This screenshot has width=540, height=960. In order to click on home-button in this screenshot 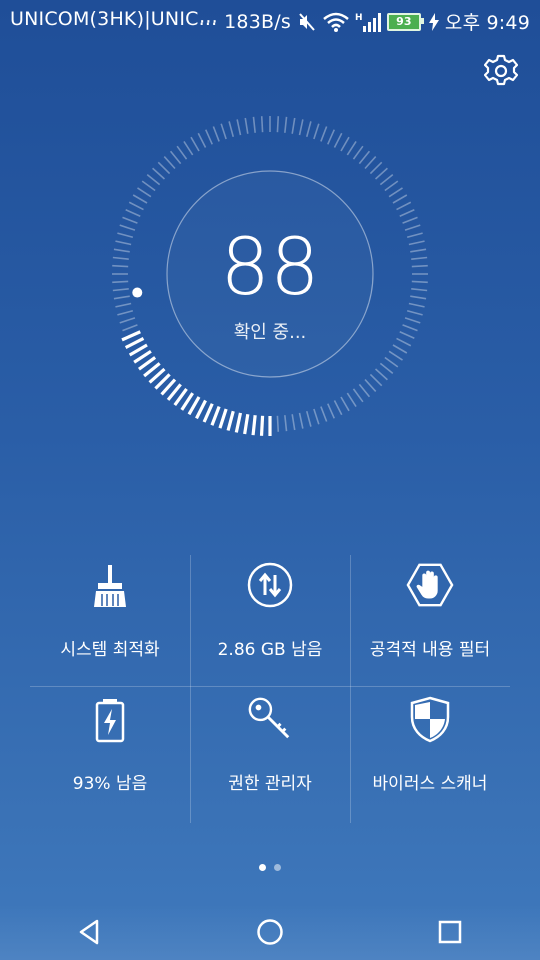, I will do `click(270, 932)`.